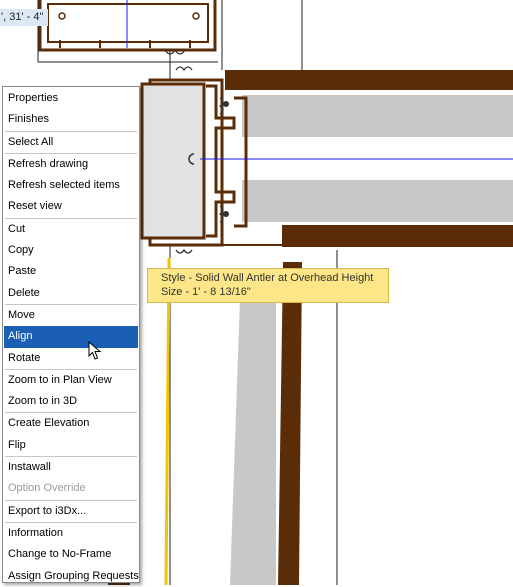 The image size is (513, 587). Describe the element at coordinates (71, 164) in the screenshot. I see `menu-item-refresh-drawing: Refresh drawing` at that location.